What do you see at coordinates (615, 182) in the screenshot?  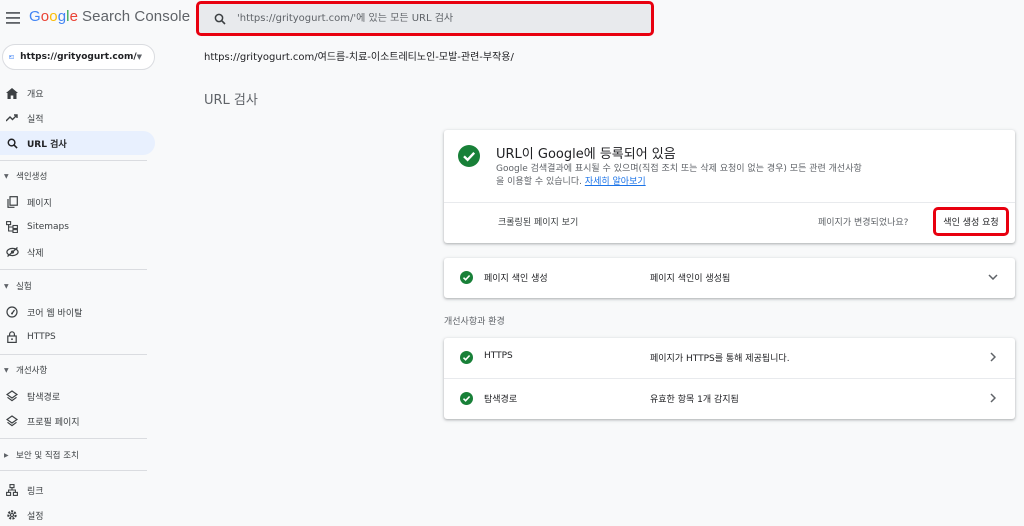 I see `learn-more-link: 자세히 알아보기` at bounding box center [615, 182].